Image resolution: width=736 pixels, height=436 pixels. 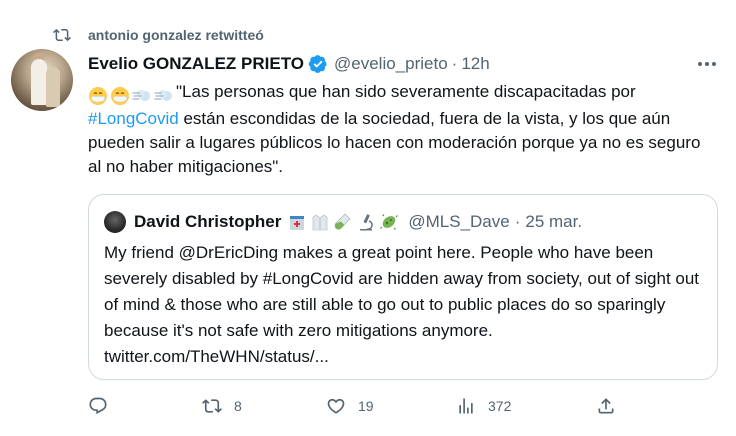 What do you see at coordinates (350, 406) in the screenshot?
I see `like-button: 19` at bounding box center [350, 406].